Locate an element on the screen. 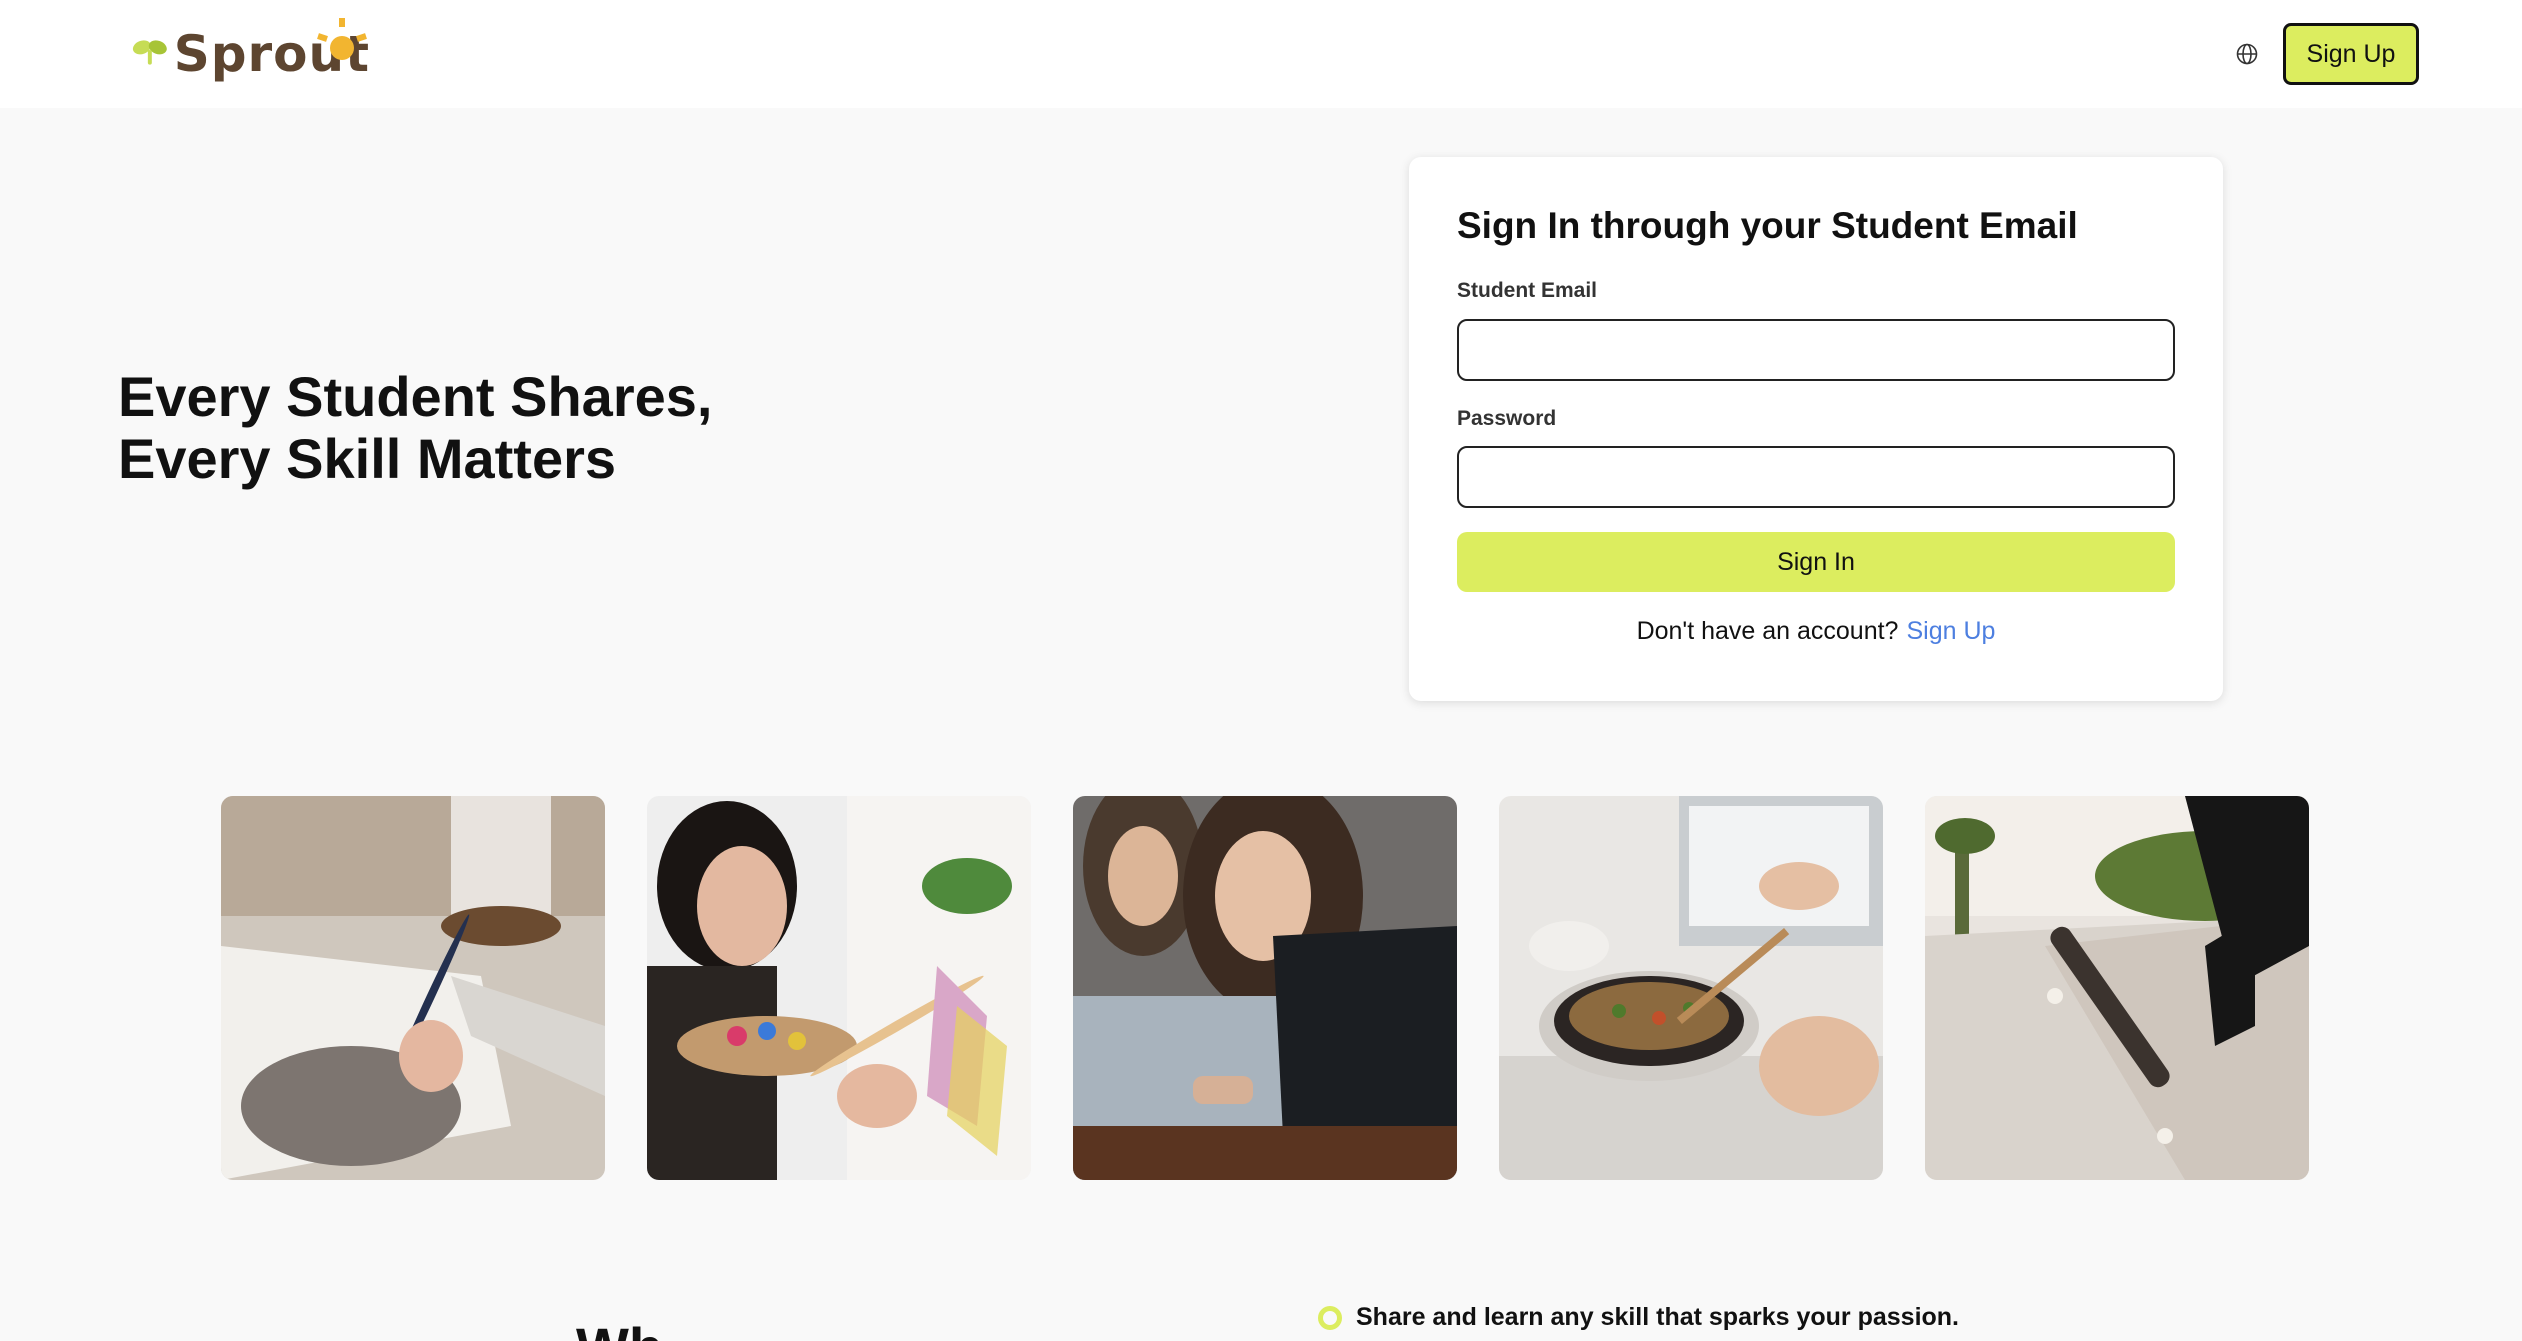 The height and width of the screenshot is (1341, 2522). cooking-photo is located at coordinates (1691, 988).